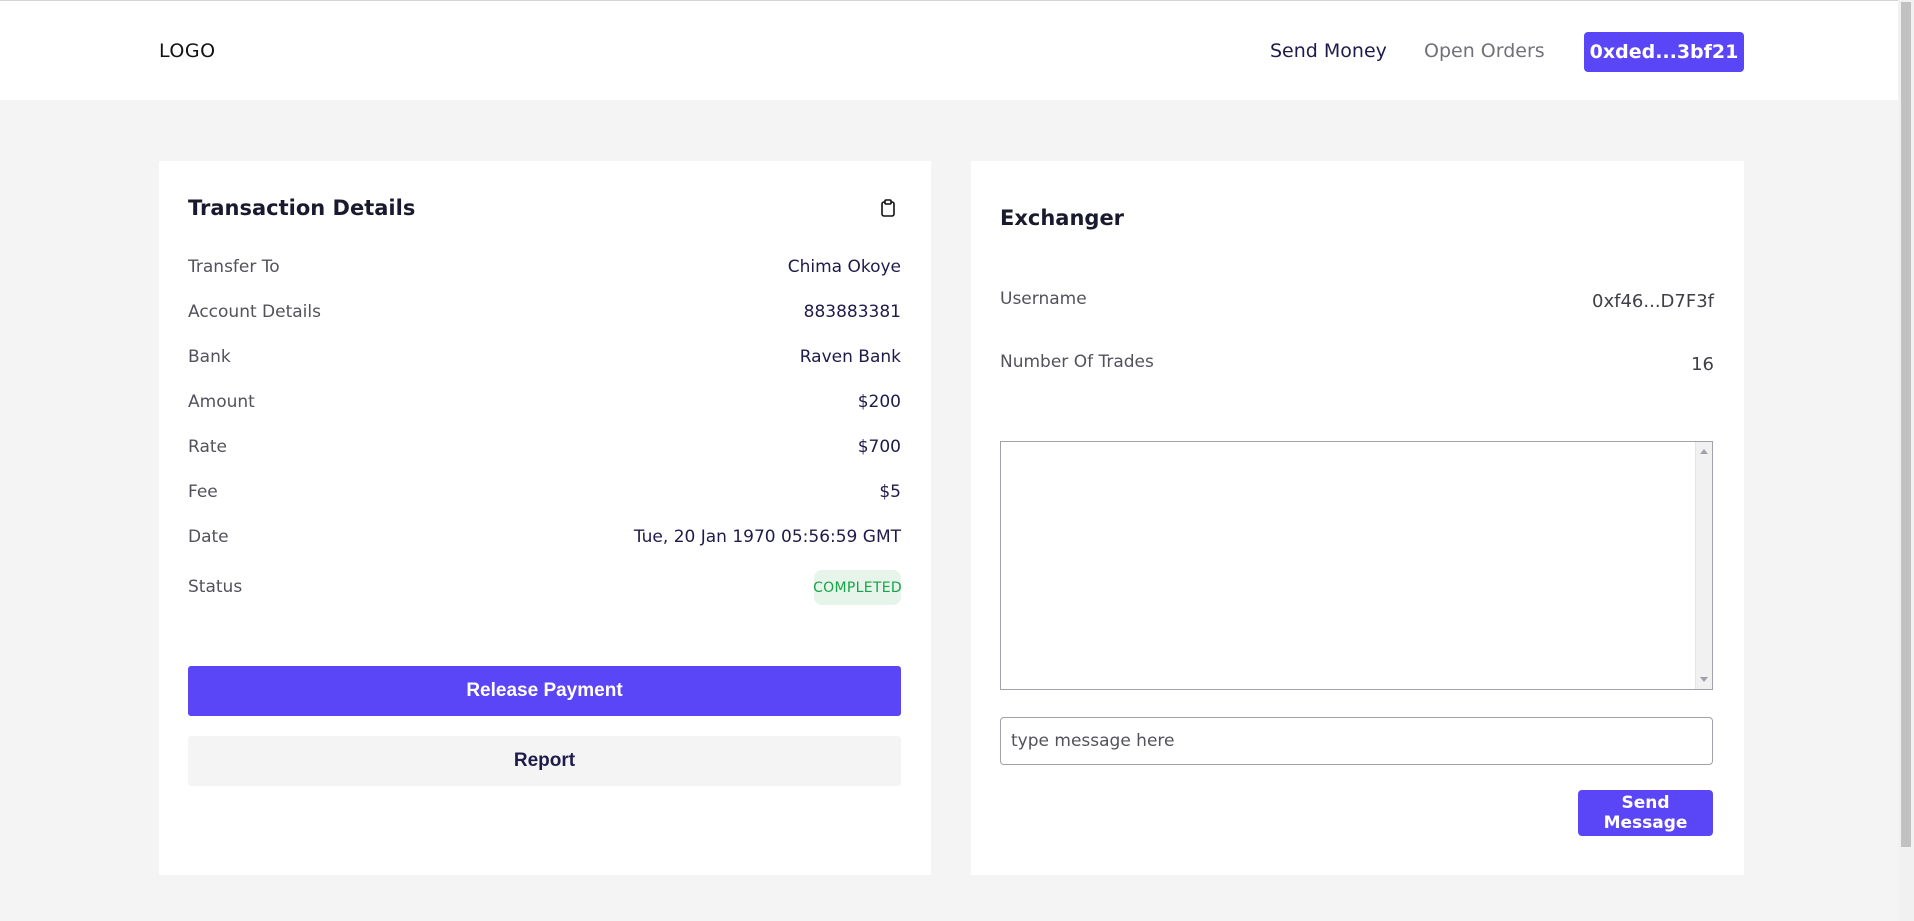  I want to click on chat-scrollbar, so click(1703, 565).